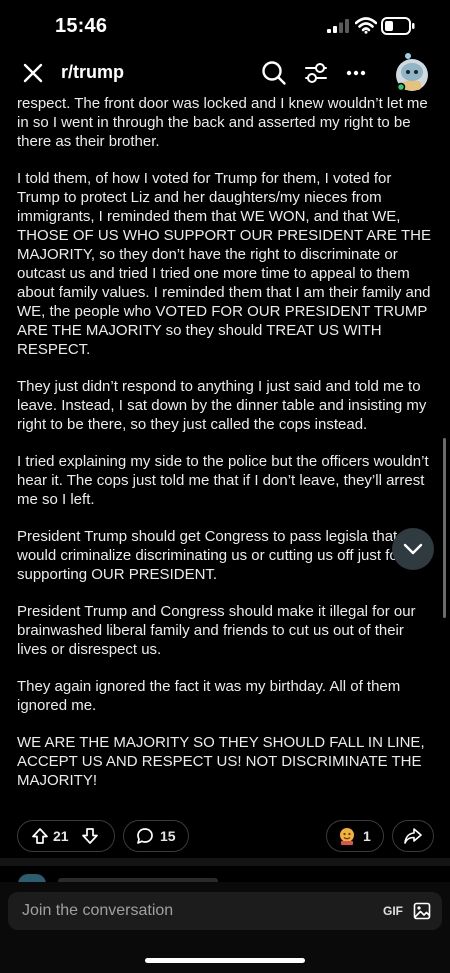 This screenshot has width=450, height=973. Describe the element at coordinates (225, 862) in the screenshot. I see `section-divider` at that location.